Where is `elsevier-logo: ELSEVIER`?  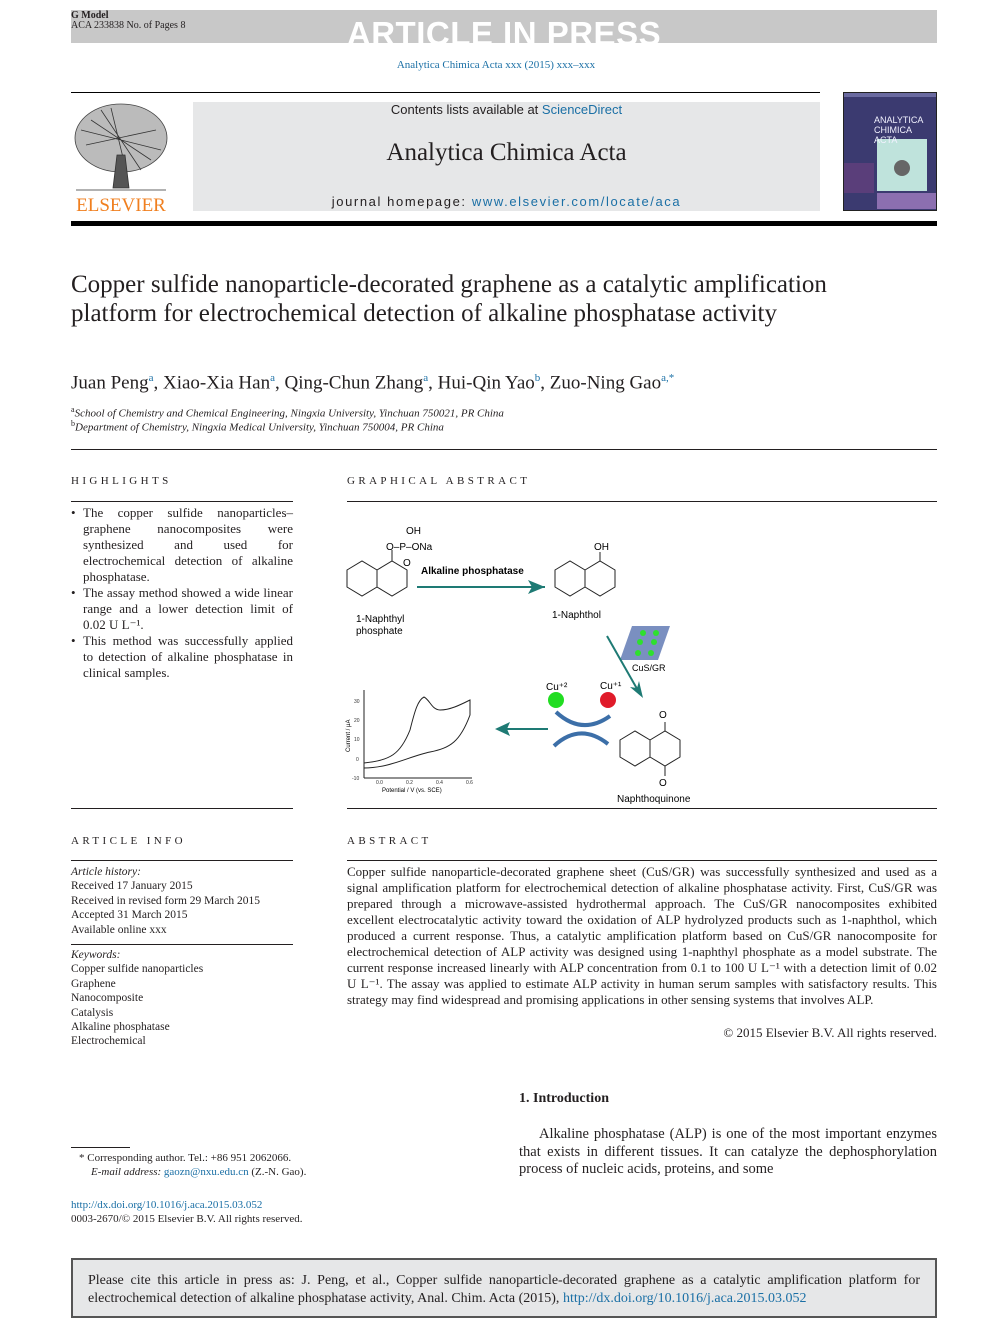 elsevier-logo: ELSEVIER is located at coordinates (121, 158).